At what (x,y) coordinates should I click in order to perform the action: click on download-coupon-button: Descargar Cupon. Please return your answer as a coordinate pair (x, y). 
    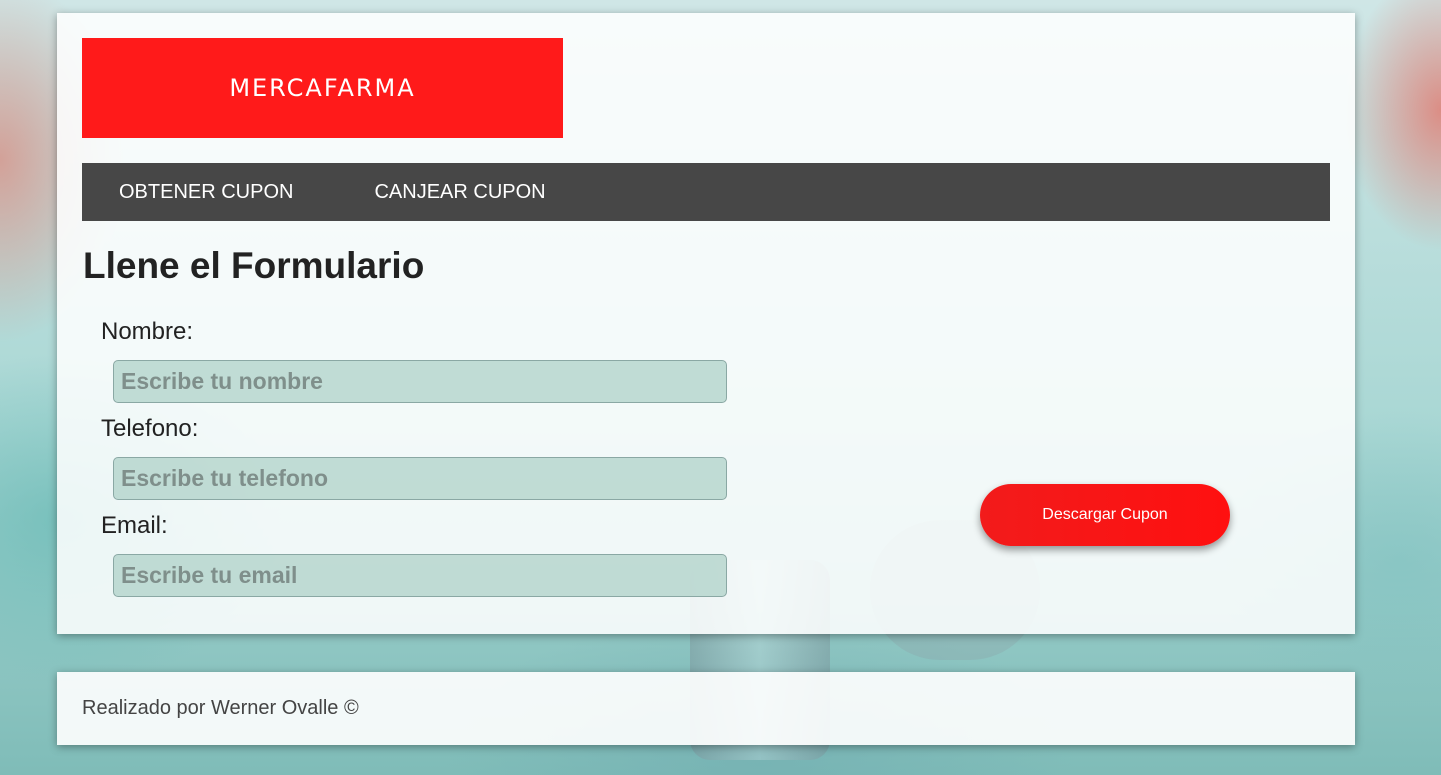
    Looking at the image, I should click on (1105, 515).